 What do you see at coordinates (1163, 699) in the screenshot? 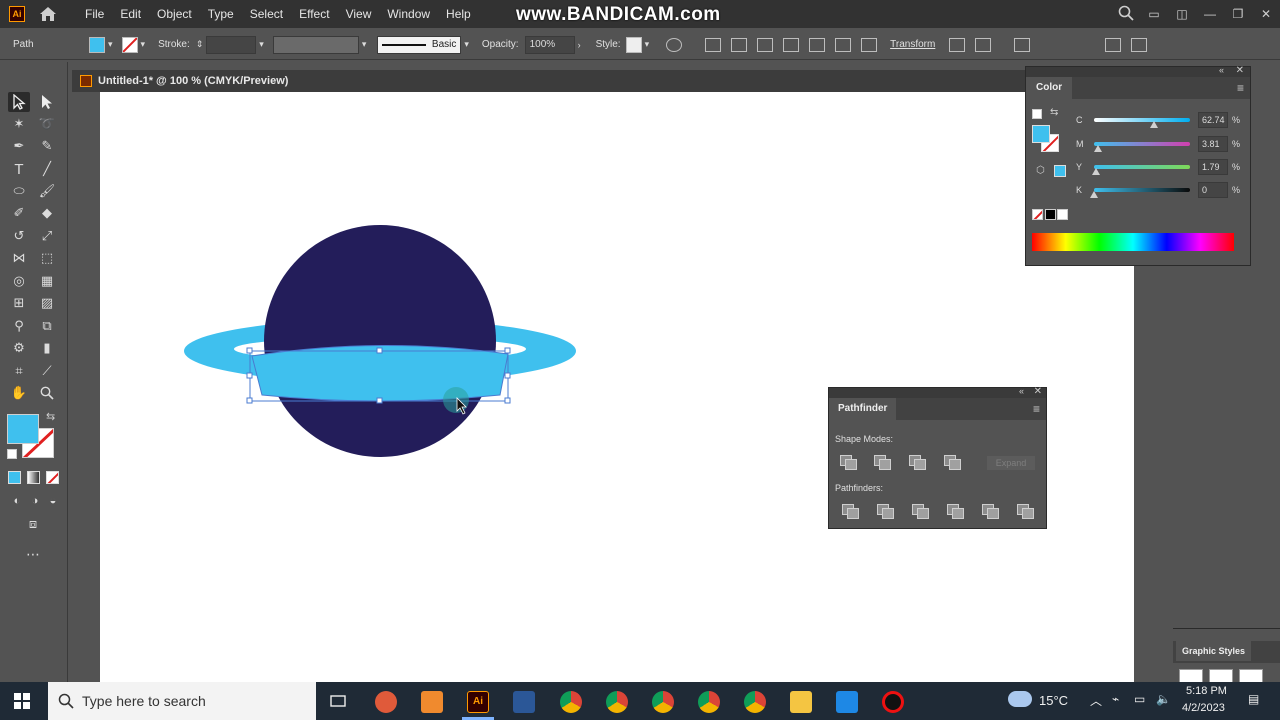
I see `volume-icon: 🔈` at bounding box center [1163, 699].